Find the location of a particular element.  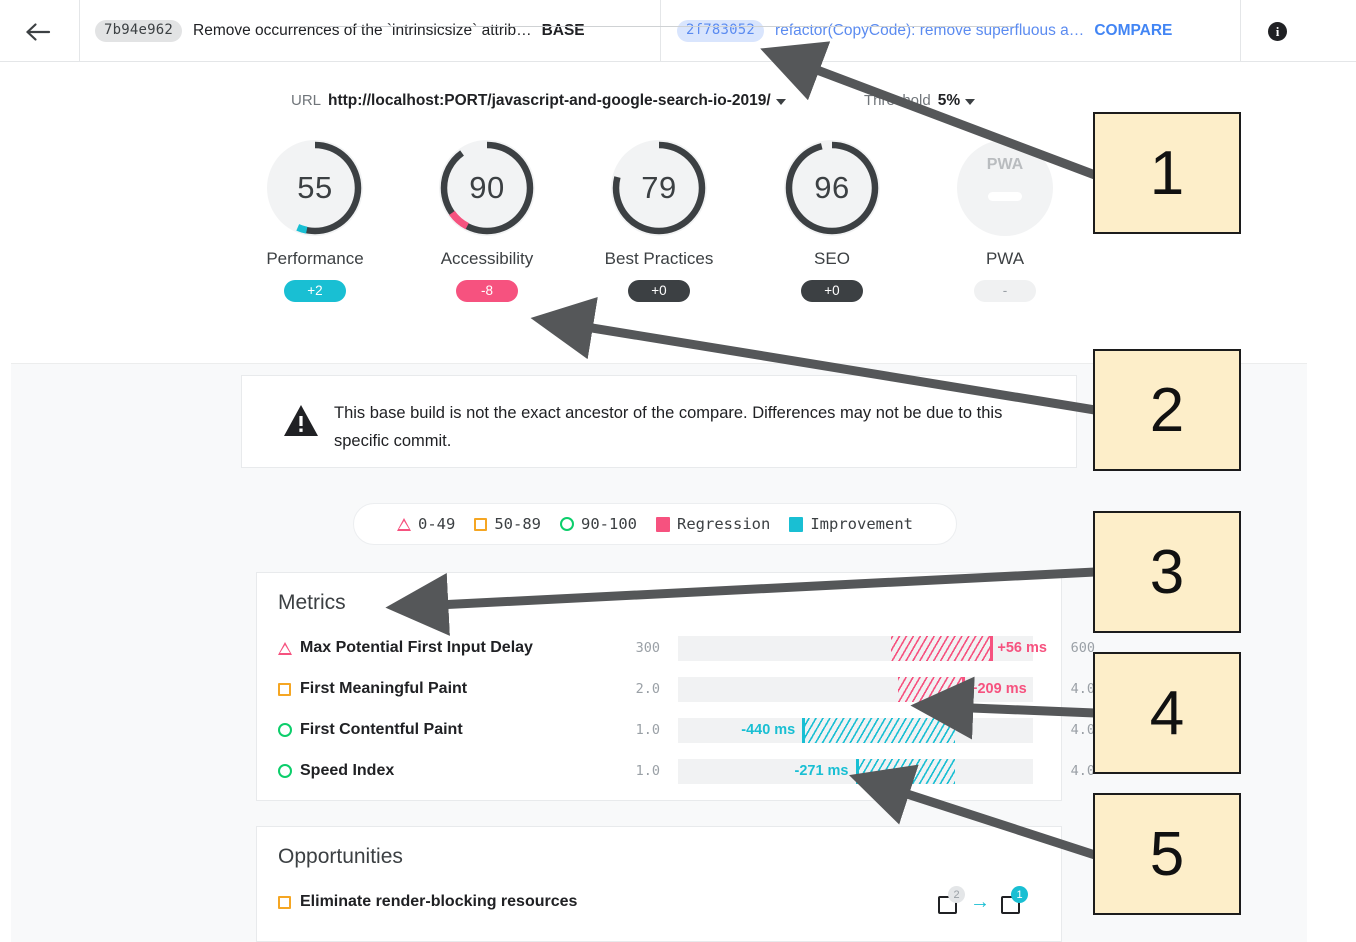

legend-item: 90-100 is located at coordinates (598, 524).